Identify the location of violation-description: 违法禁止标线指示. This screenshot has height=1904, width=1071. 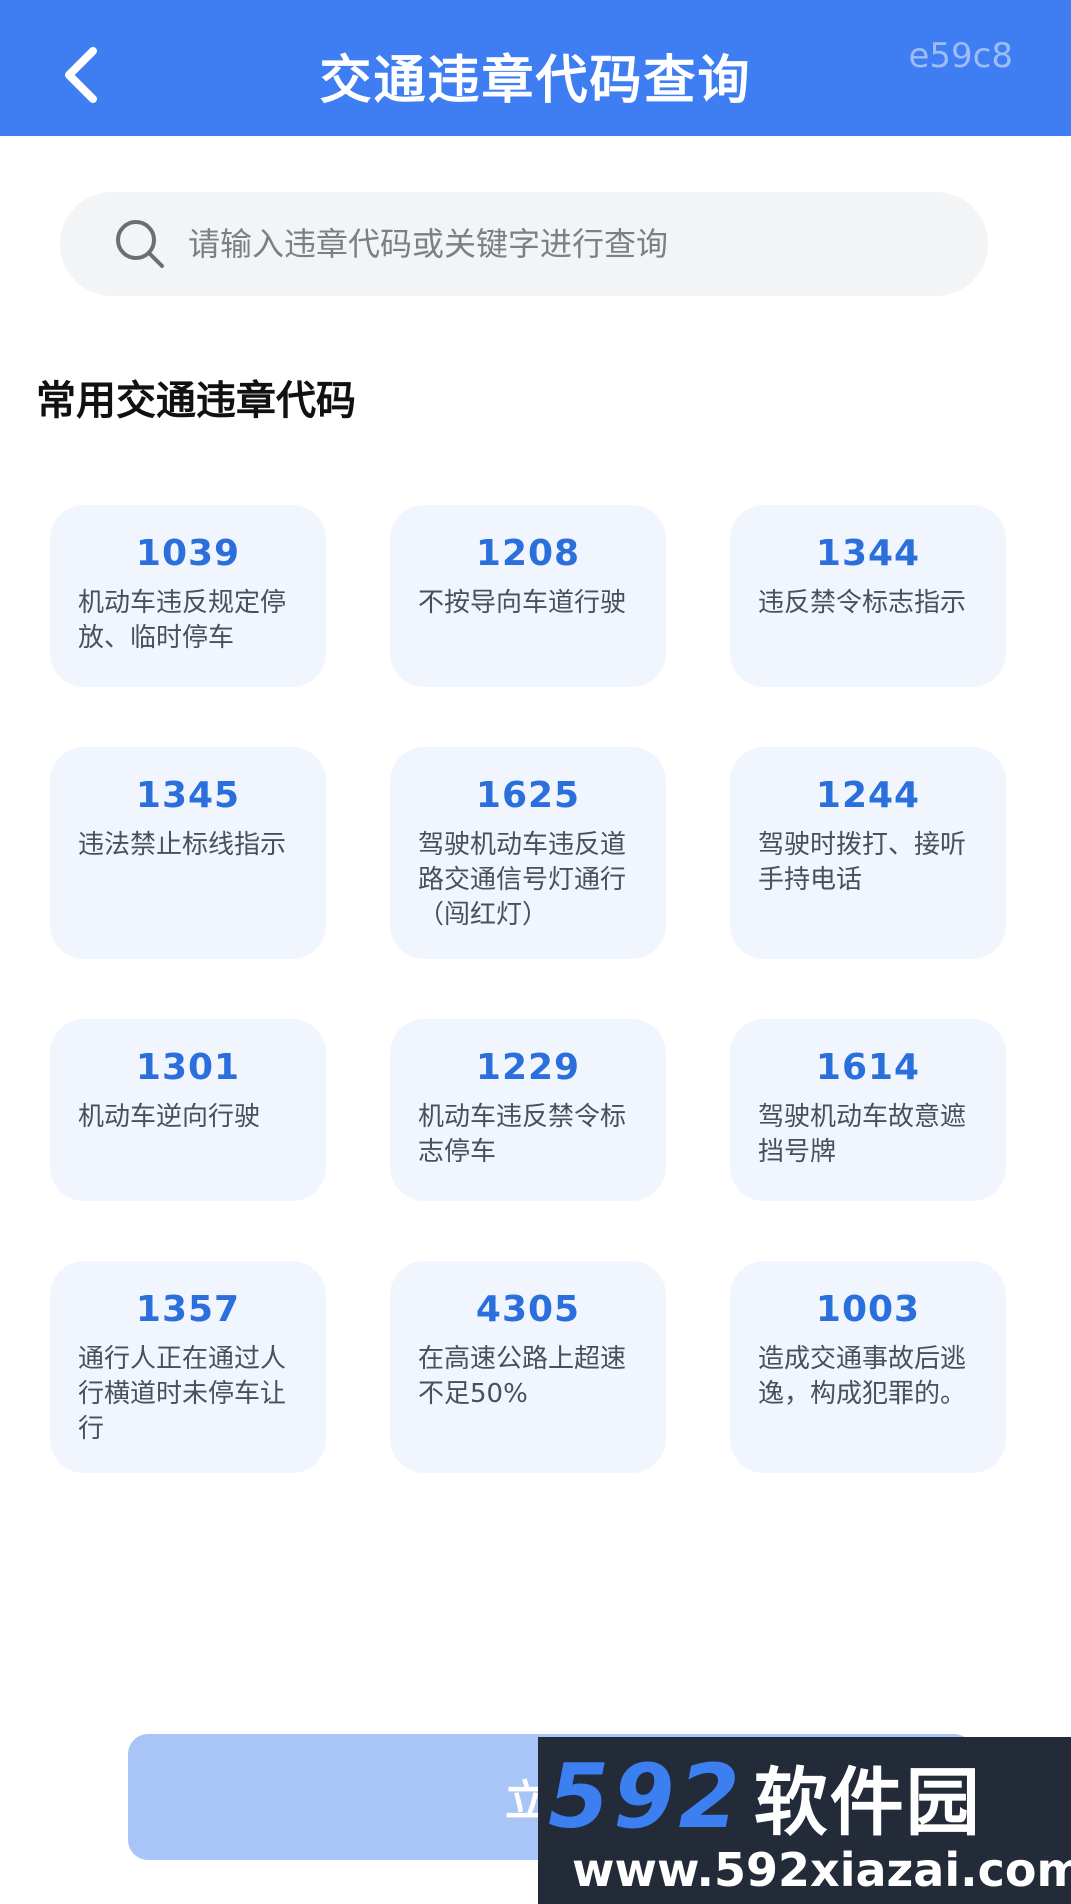
(182, 845).